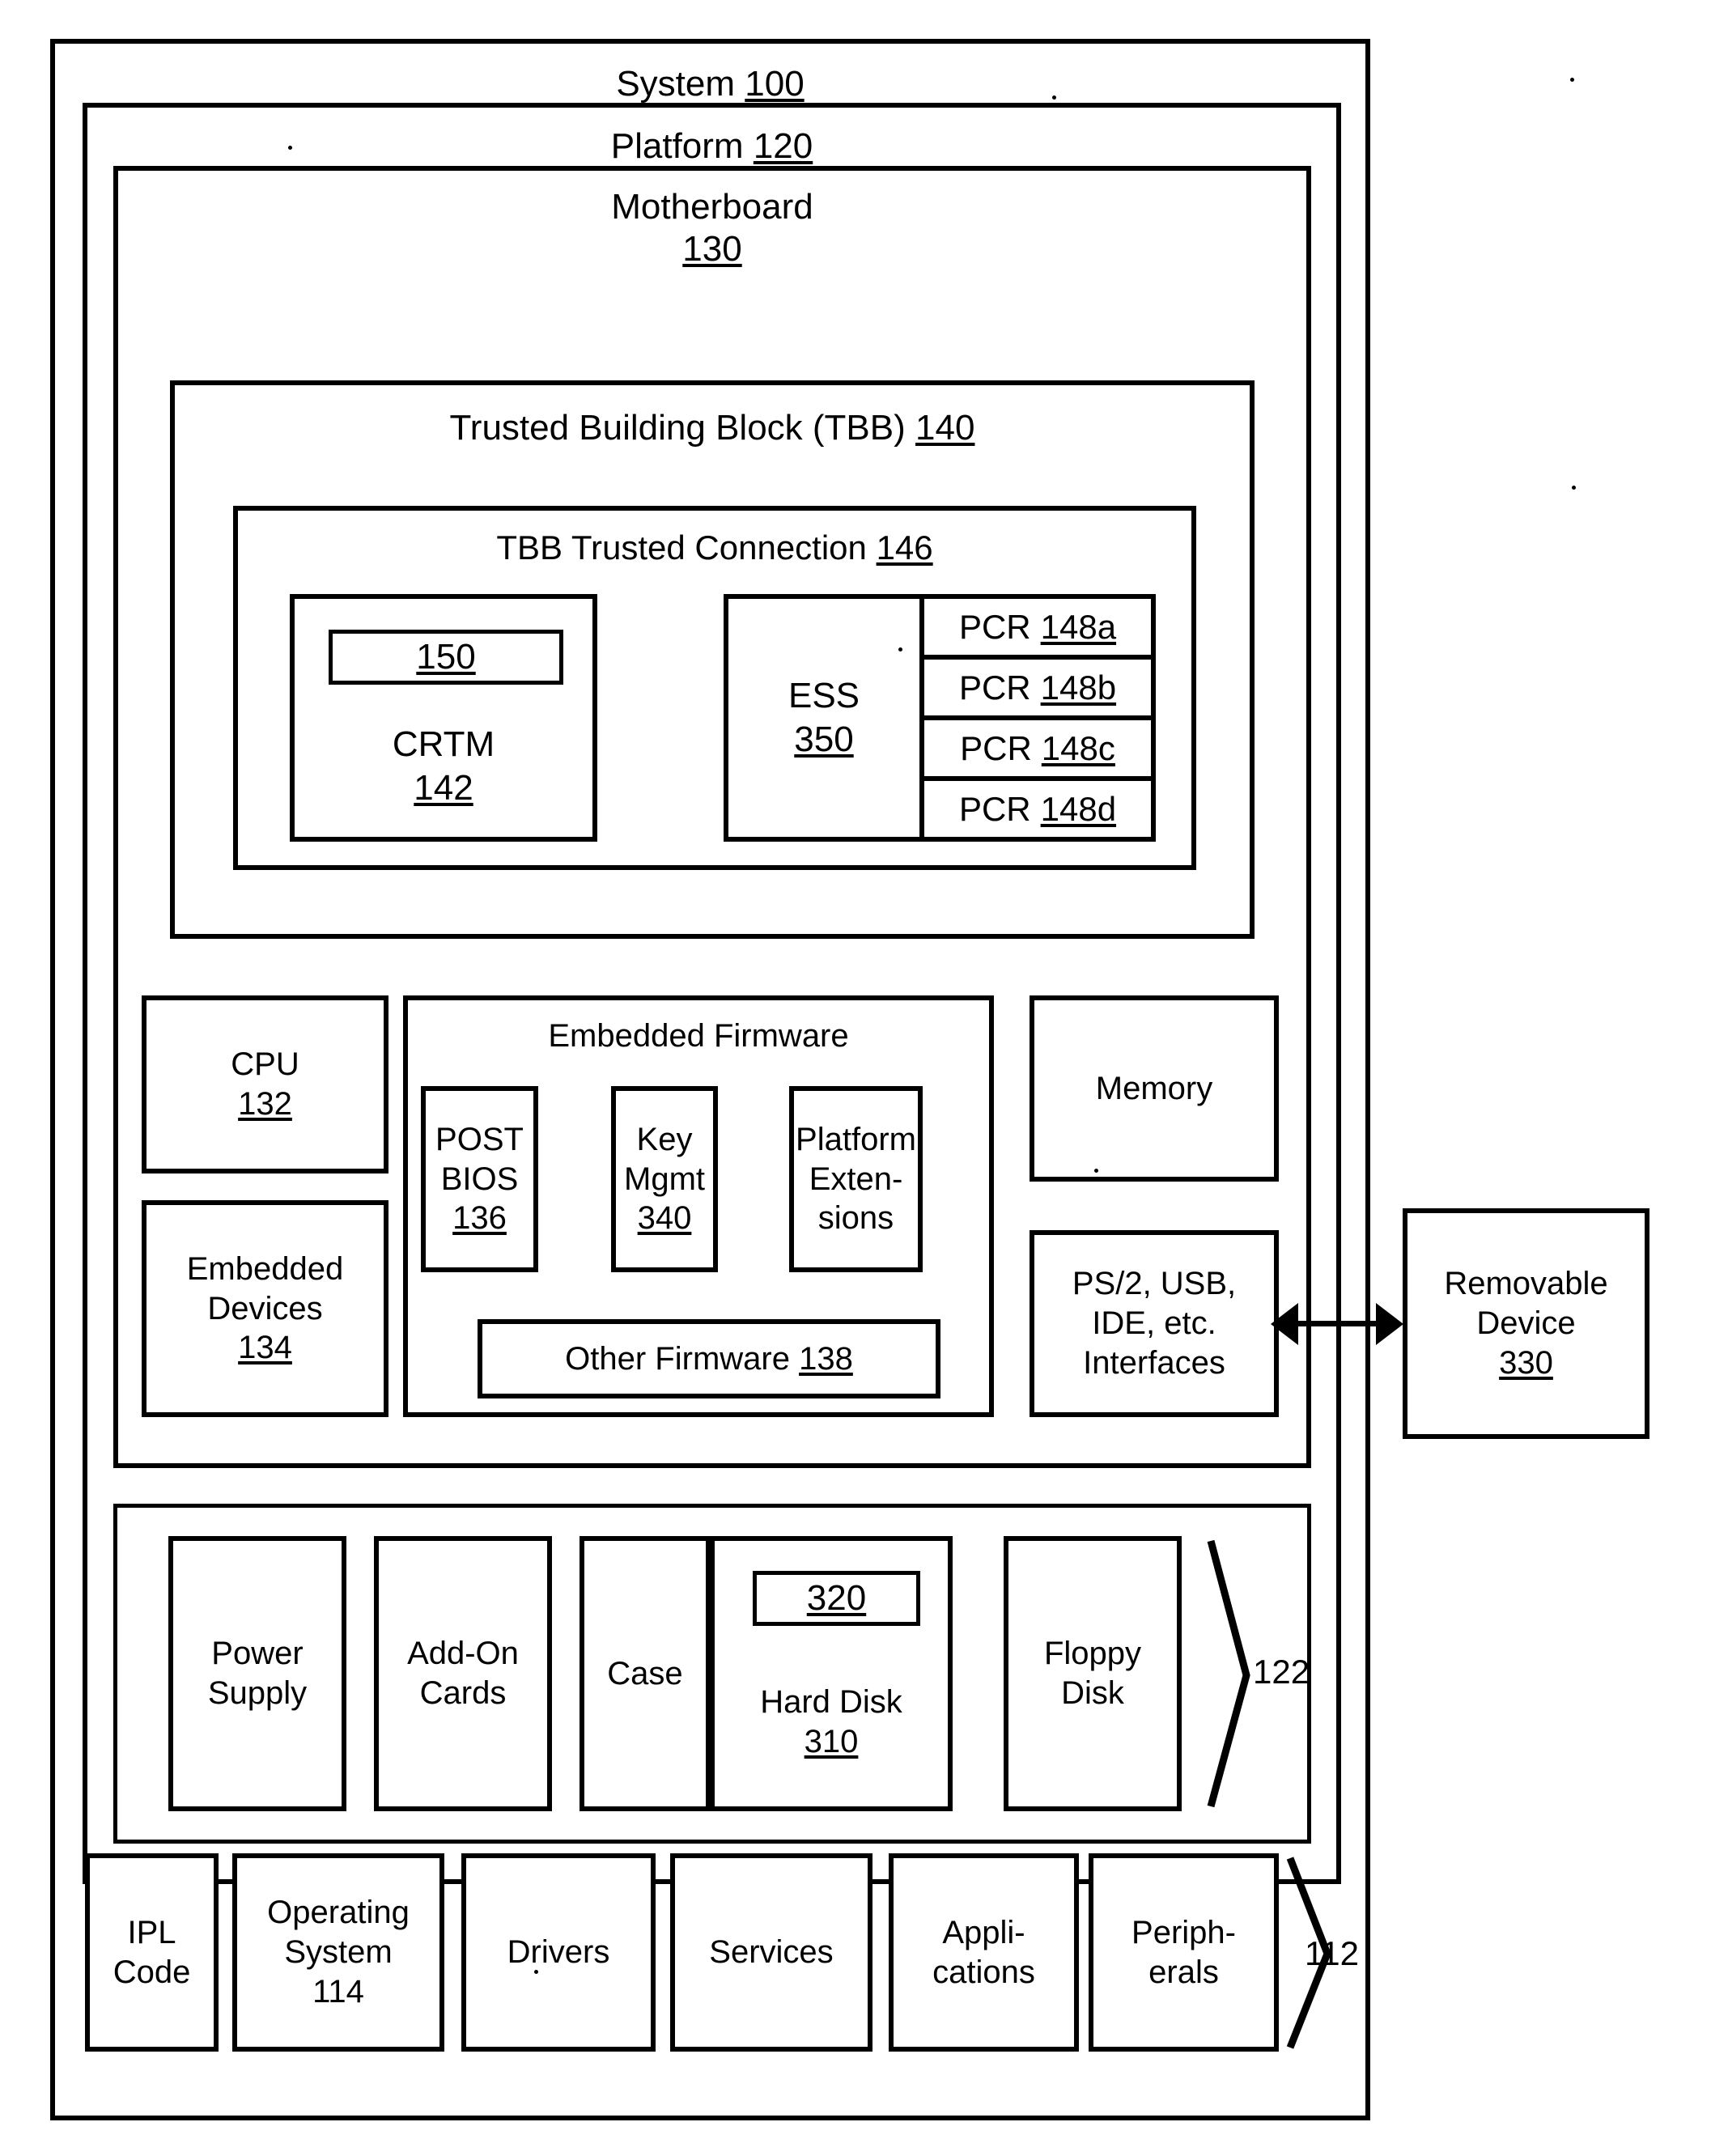 The image size is (1711, 2156). Describe the element at coordinates (831, 1722) in the screenshot. I see `hard-disk-labels: Hard Disk 310` at that location.